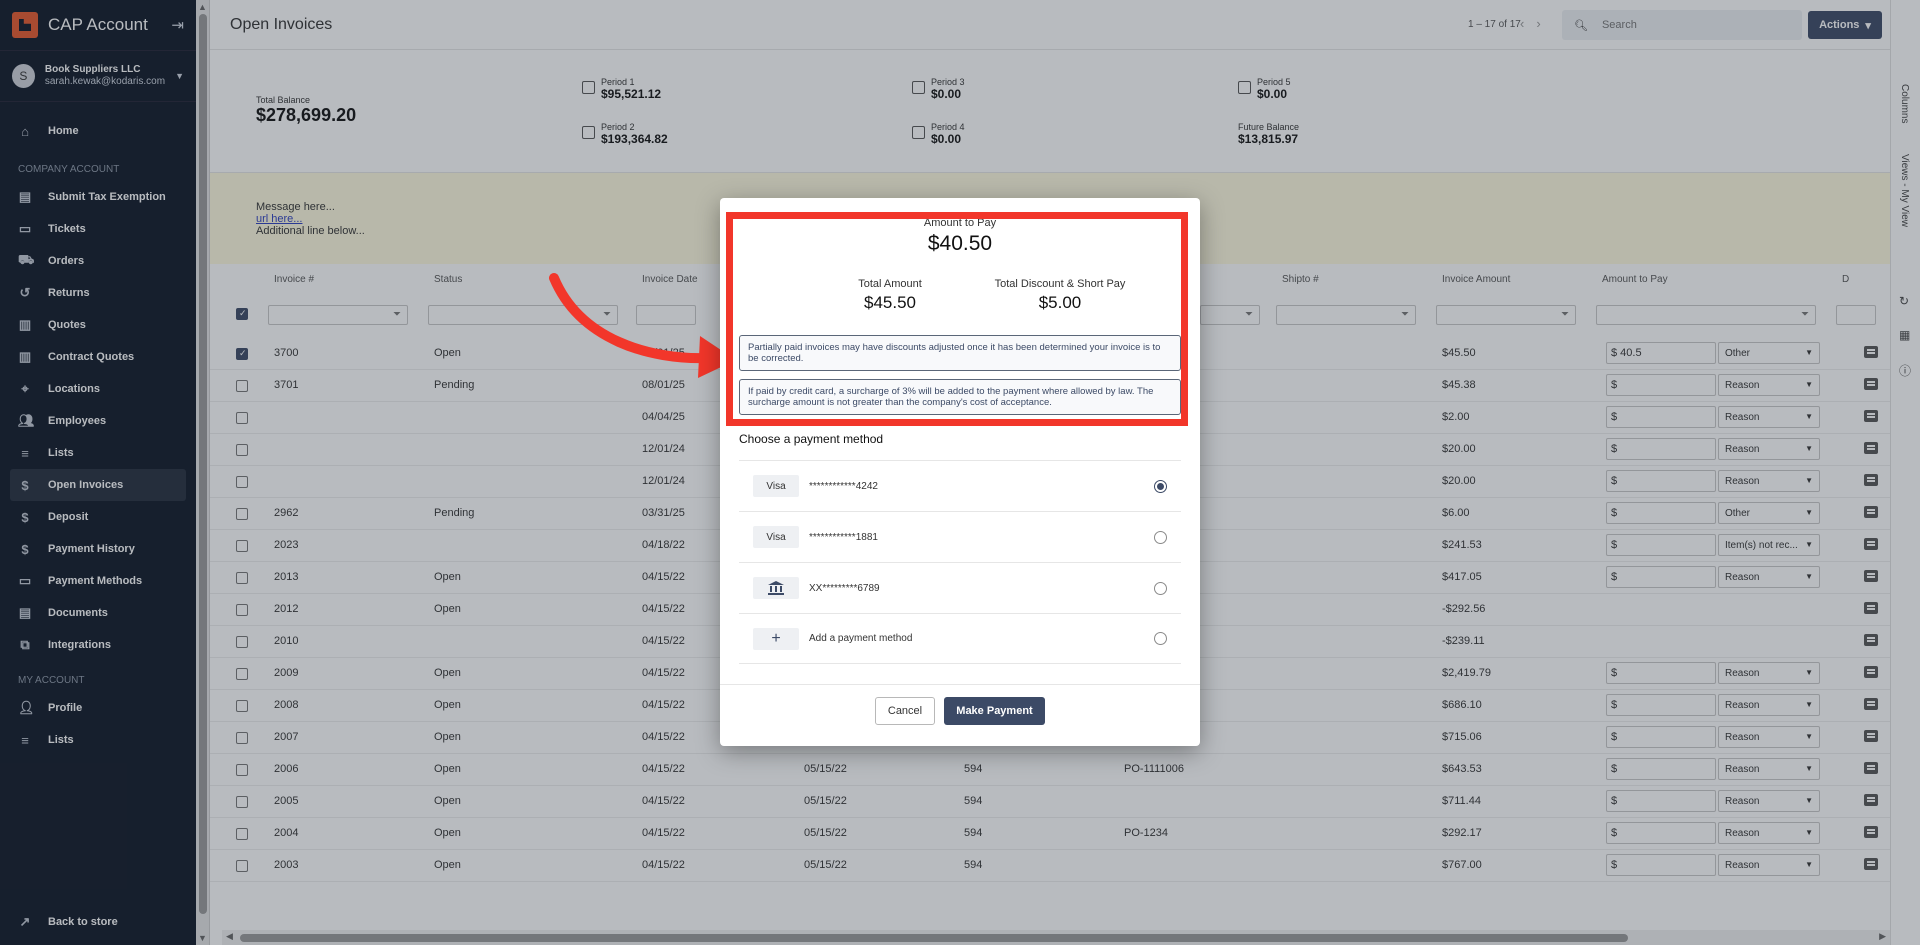 The image size is (1920, 945). I want to click on dialog-footer-divider, so click(960, 684).